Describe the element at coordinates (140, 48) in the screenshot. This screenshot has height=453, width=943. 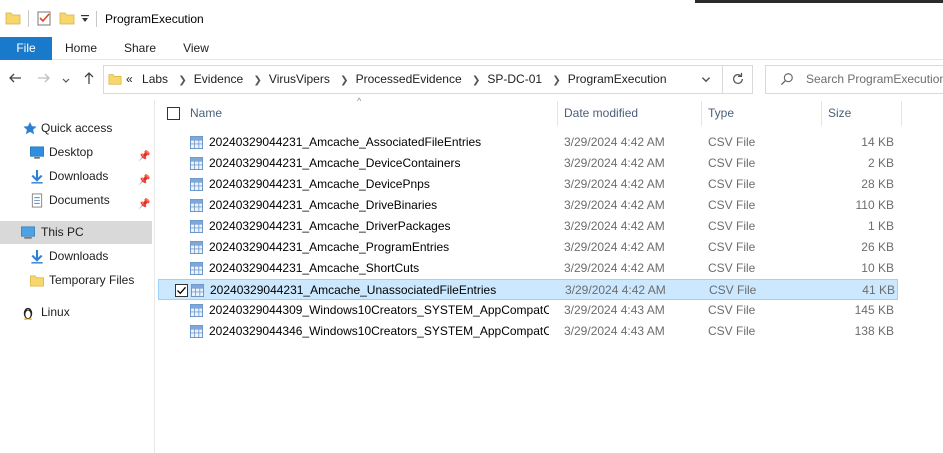
I see `tab-share: Share` at that location.